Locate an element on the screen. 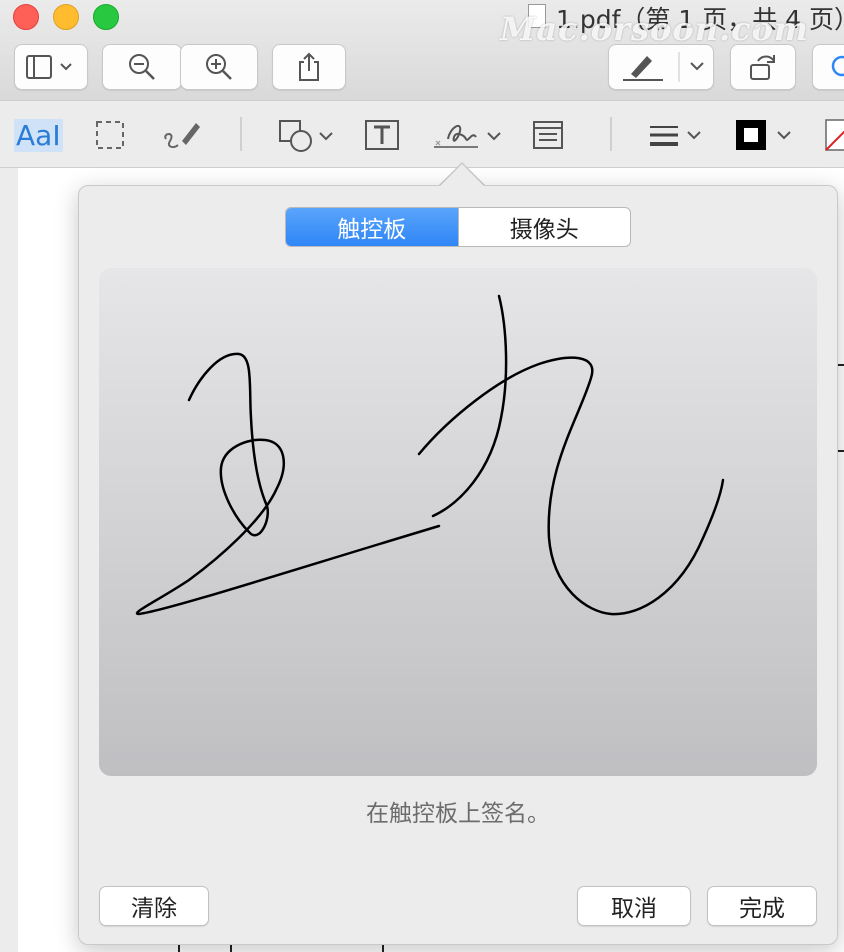  text-box-icon is located at coordinates (382, 135).